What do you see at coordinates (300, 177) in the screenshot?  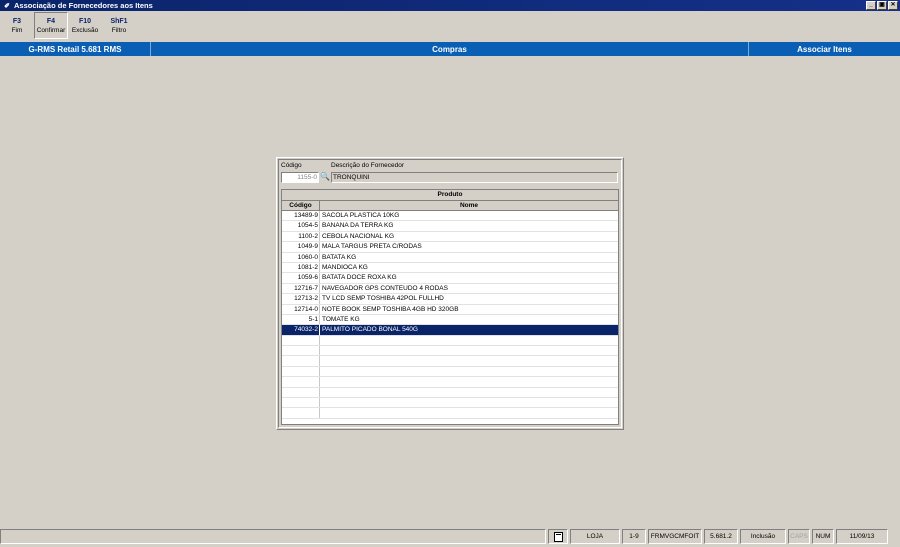 I see `codigo-field: 1155-0` at bounding box center [300, 177].